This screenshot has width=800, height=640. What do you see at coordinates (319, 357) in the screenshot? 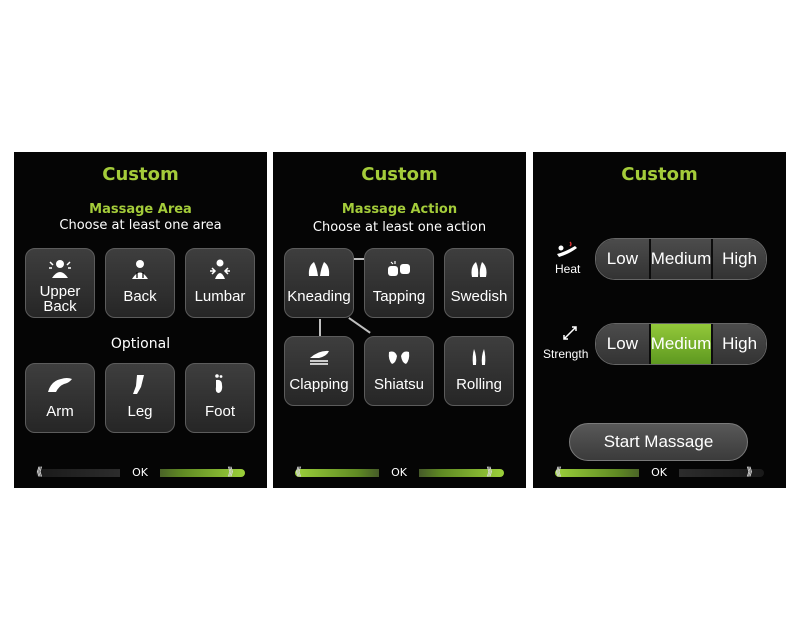
I see `clapping-icon` at bounding box center [319, 357].